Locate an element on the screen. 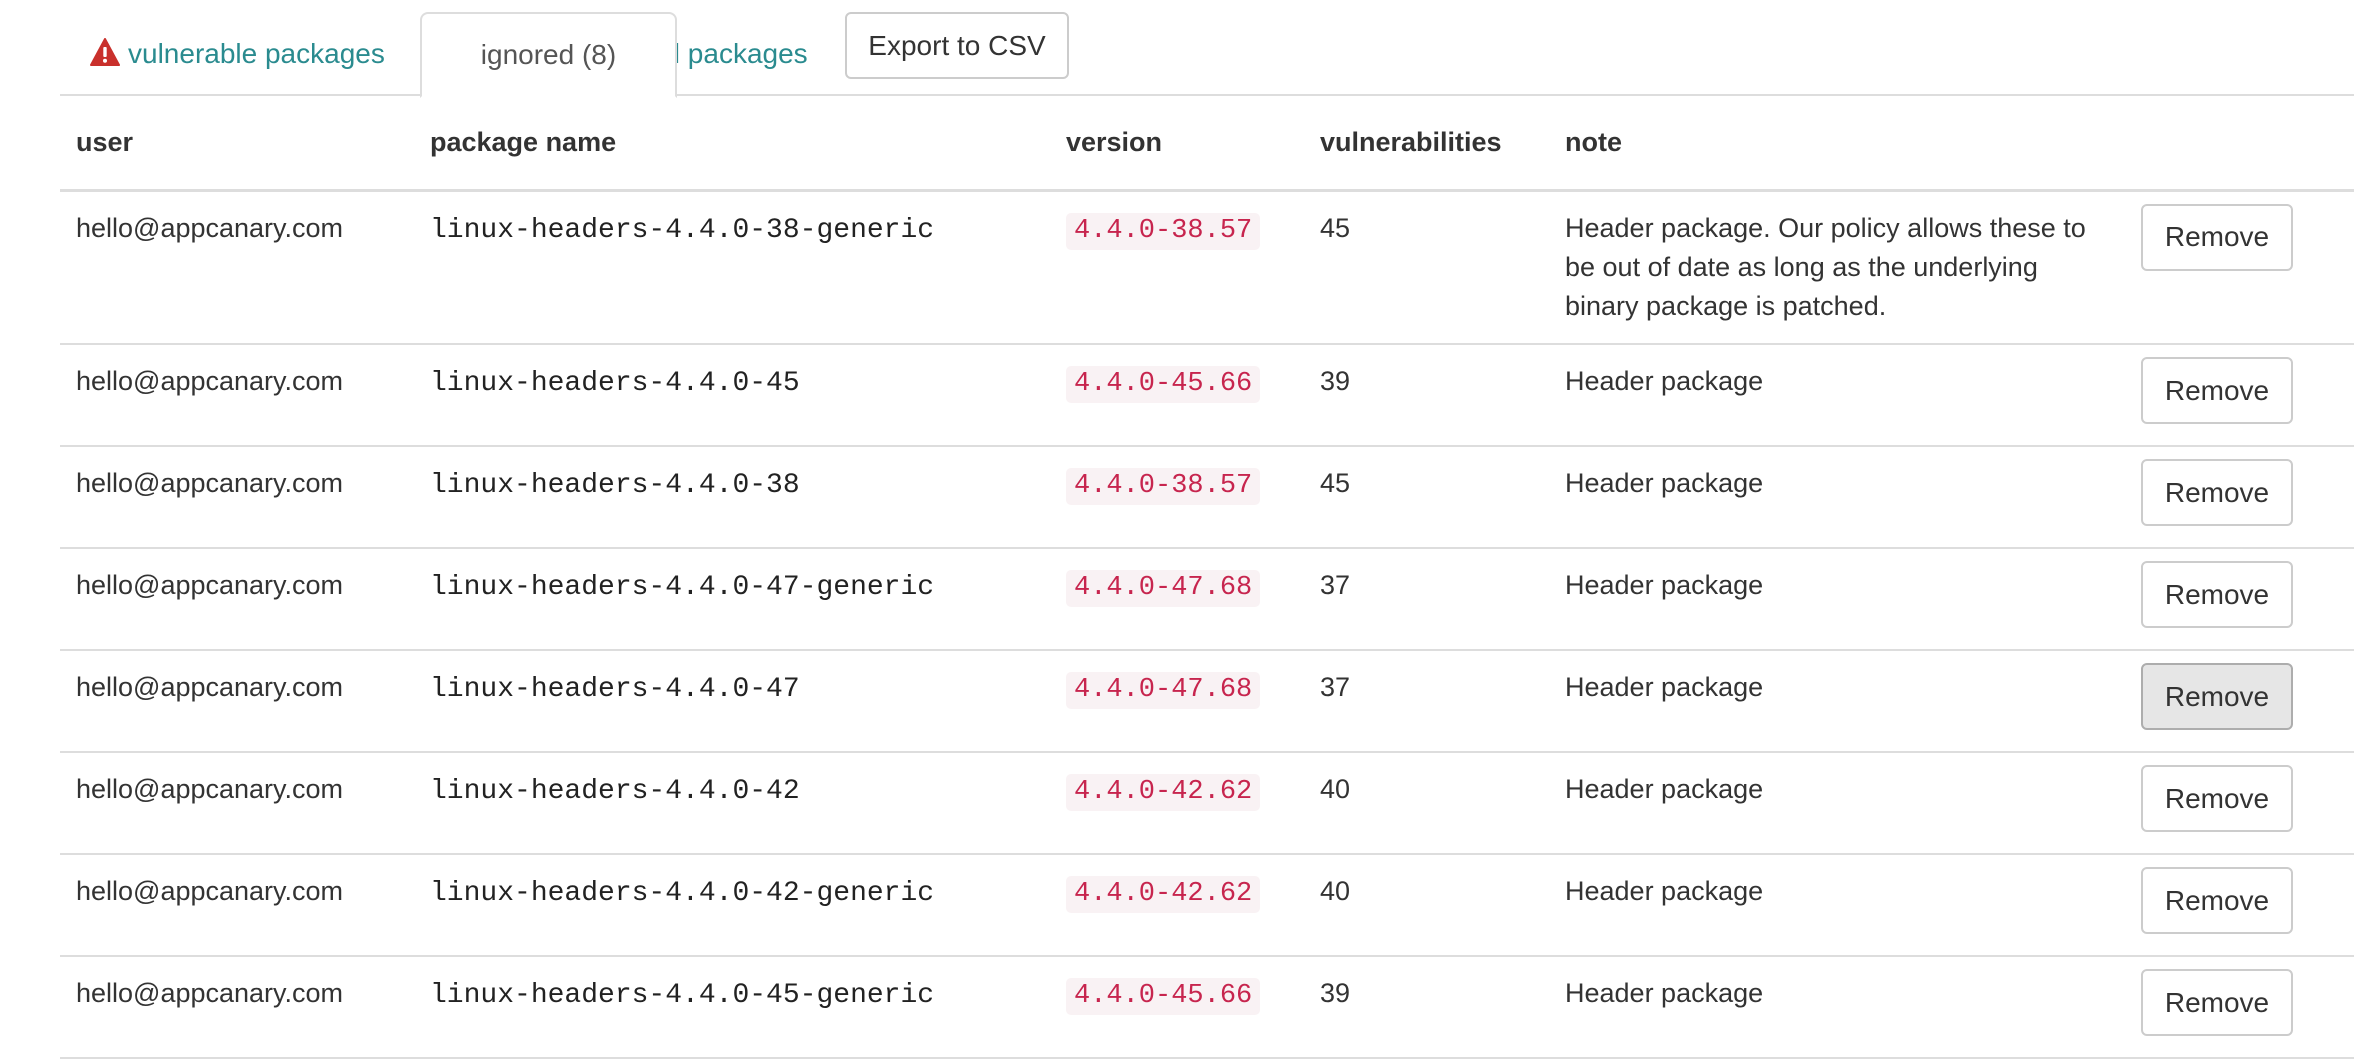  warning-icon is located at coordinates (105, 52).